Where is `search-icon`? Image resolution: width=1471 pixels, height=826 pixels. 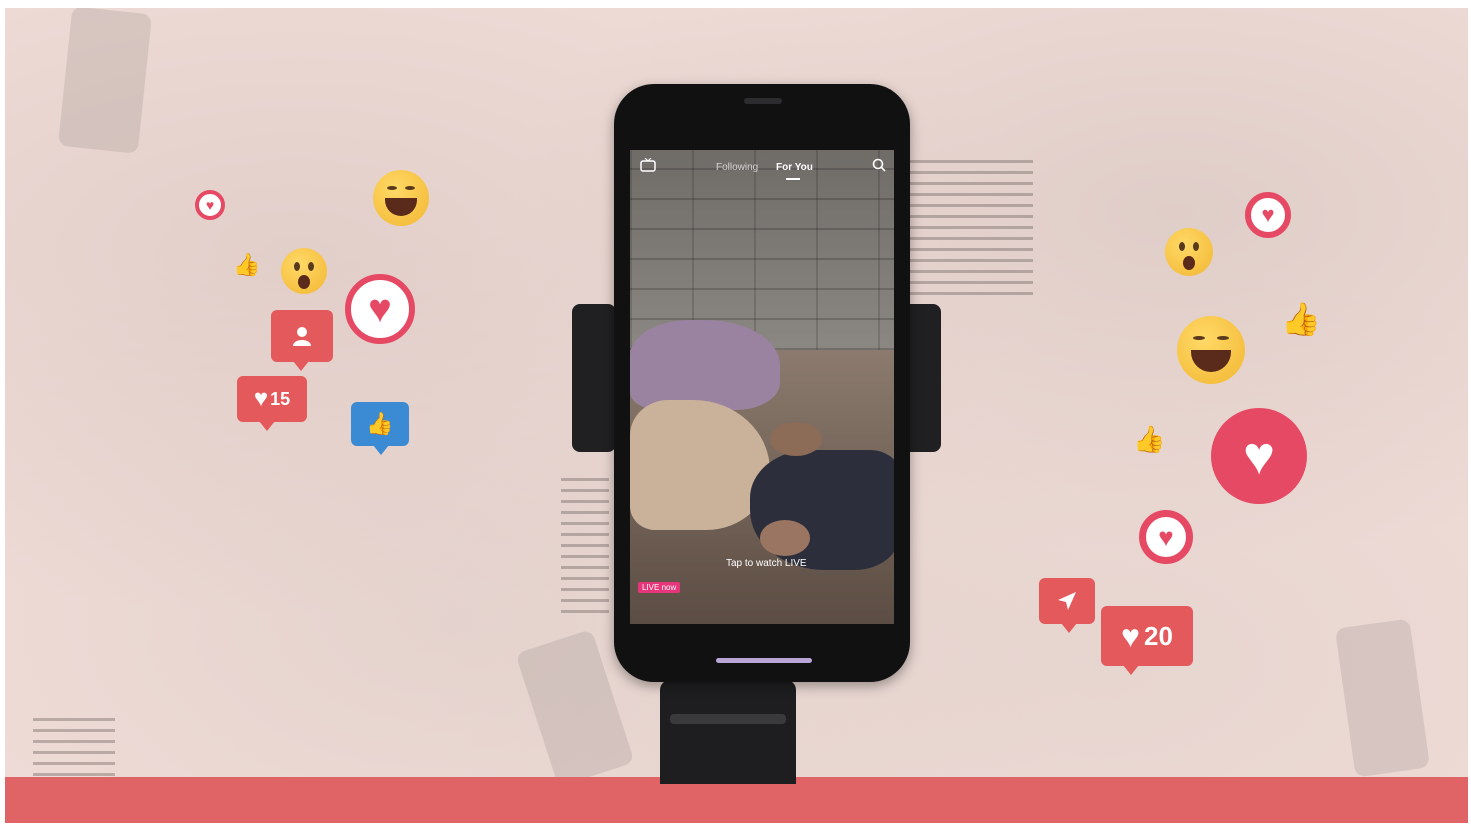 search-icon is located at coordinates (879, 166).